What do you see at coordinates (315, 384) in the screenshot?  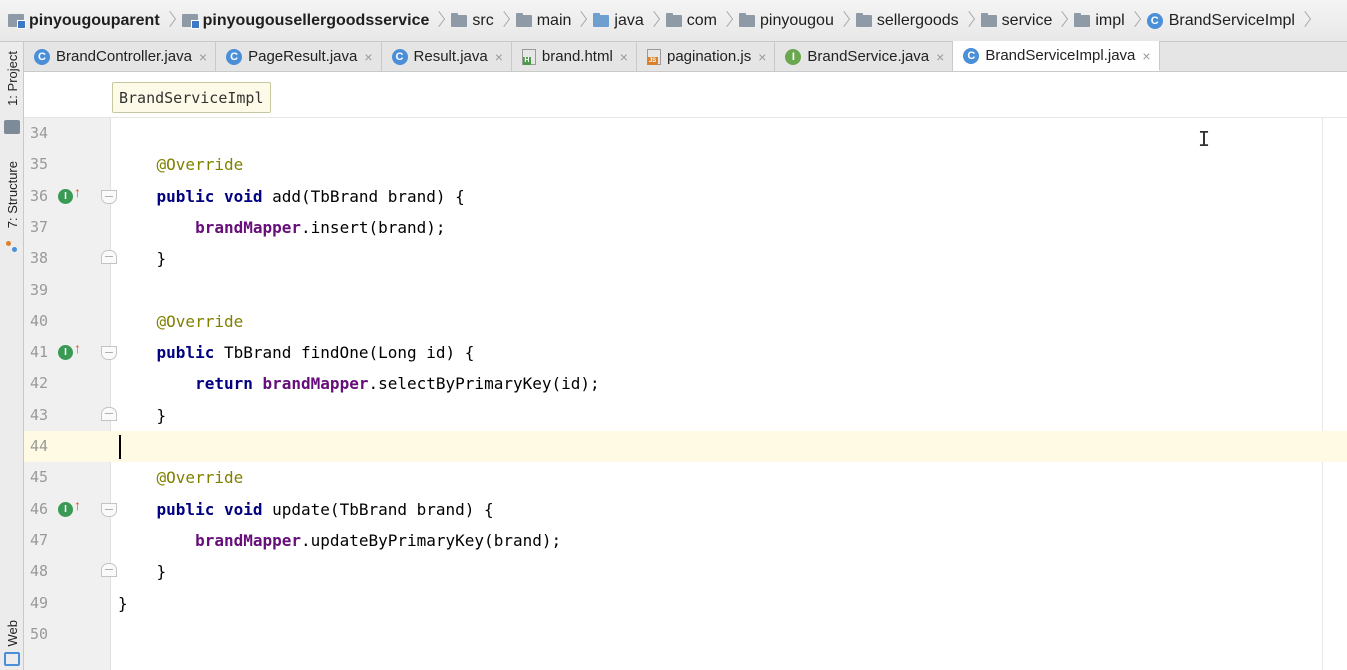 I see `field-token: brandMapper` at bounding box center [315, 384].